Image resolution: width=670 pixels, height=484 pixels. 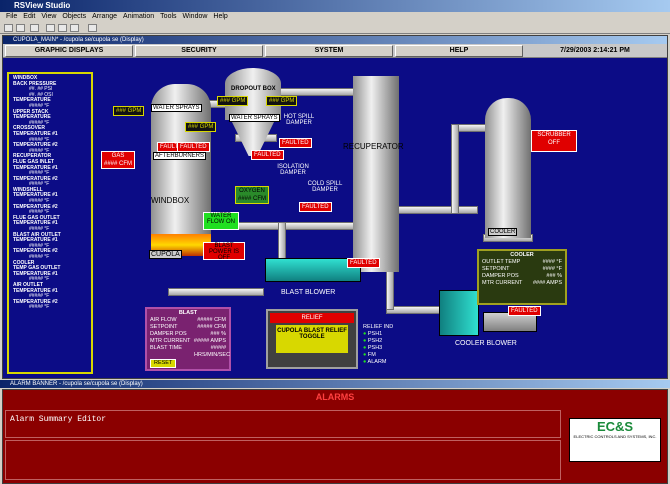 I want to click on relief-ind-label: ALARM, so click(x=377, y=362).